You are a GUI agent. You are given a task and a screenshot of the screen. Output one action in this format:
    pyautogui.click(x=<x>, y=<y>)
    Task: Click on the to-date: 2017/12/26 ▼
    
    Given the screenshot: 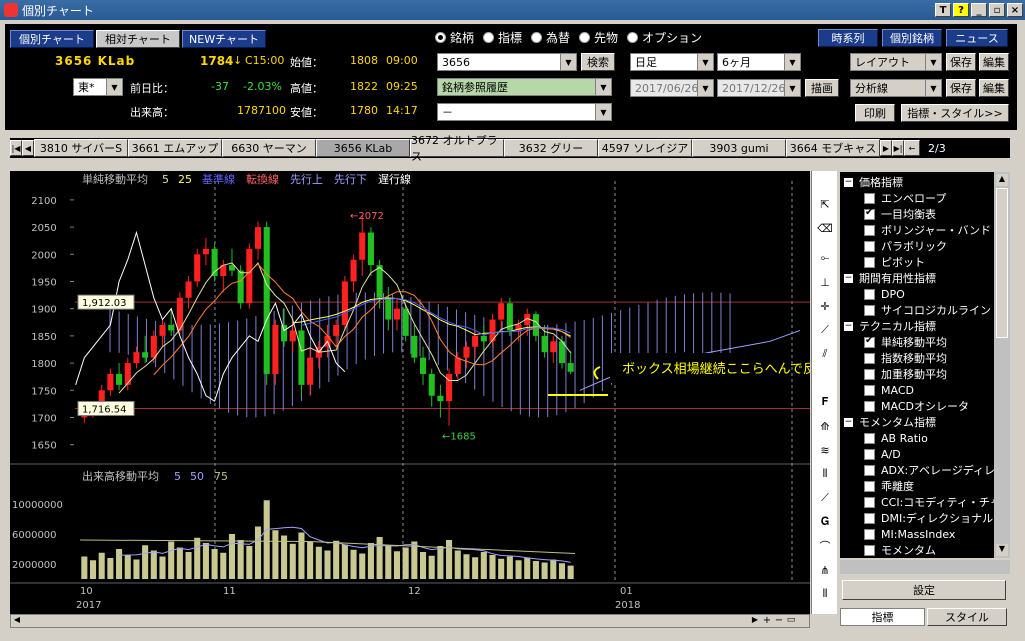 What is the action you would take?
    pyautogui.click(x=759, y=88)
    